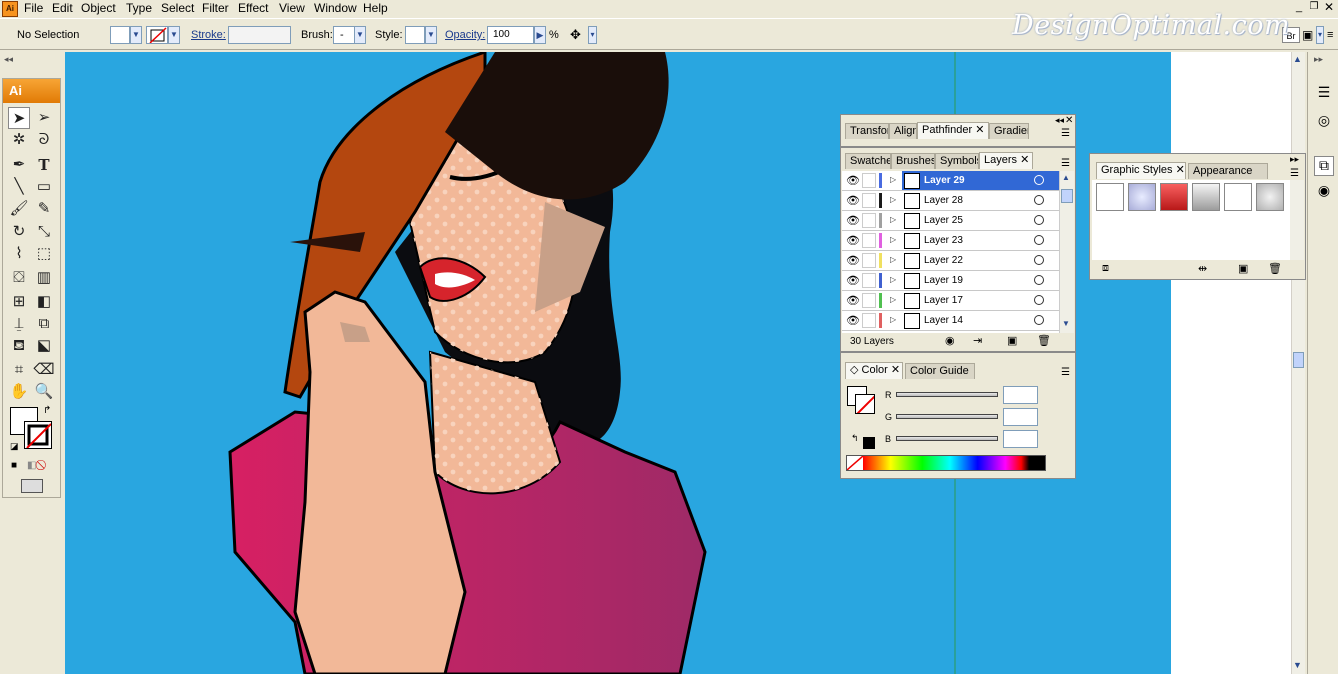 The image size is (1338, 674). Describe the element at coordinates (215, 8) in the screenshot. I see `menu-filter: Filter` at that location.